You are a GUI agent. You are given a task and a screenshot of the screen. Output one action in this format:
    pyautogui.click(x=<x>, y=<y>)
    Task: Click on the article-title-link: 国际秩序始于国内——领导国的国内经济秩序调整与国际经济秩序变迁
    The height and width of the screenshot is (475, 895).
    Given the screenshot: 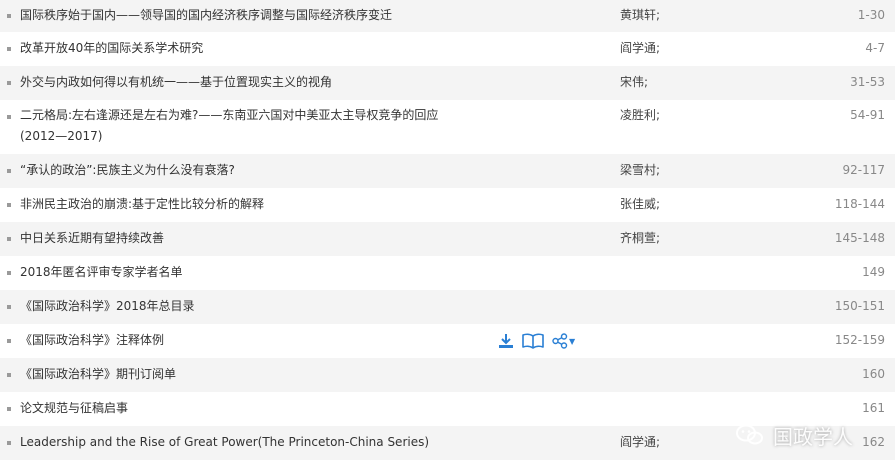 What is the action you would take?
    pyautogui.click(x=250, y=15)
    